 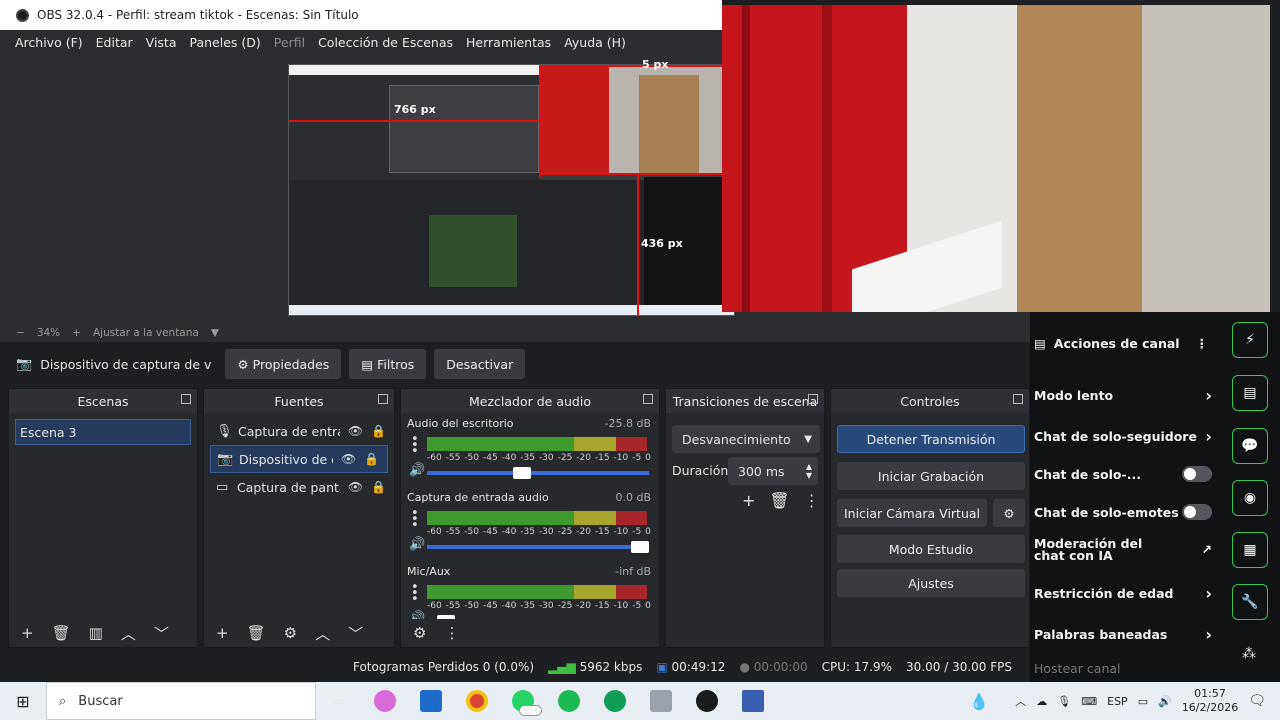 I want to click on scene-item: Escena 3, so click(x=103, y=432).